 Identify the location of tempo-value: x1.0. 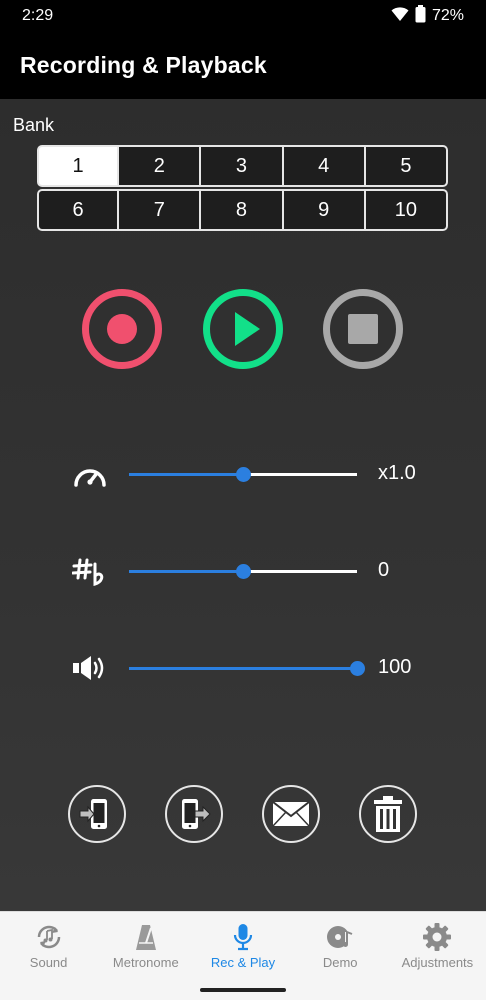
(397, 473).